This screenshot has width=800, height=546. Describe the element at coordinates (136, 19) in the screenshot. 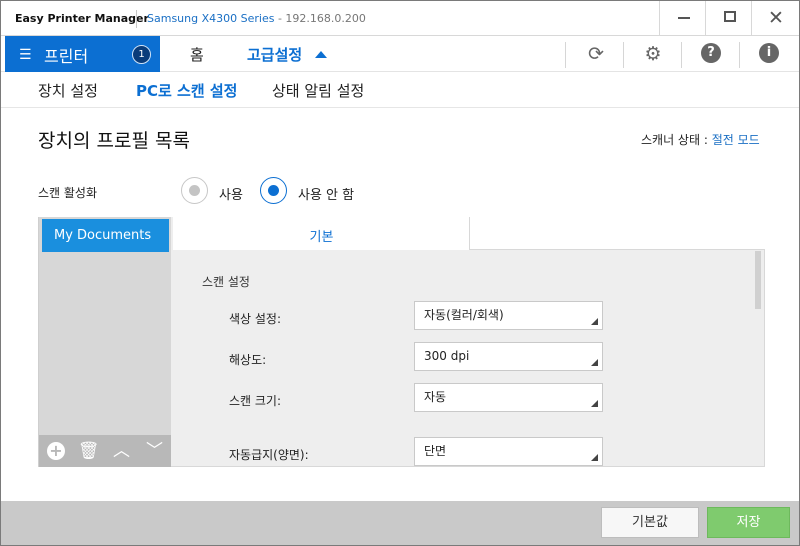

I see `title-separator` at that location.